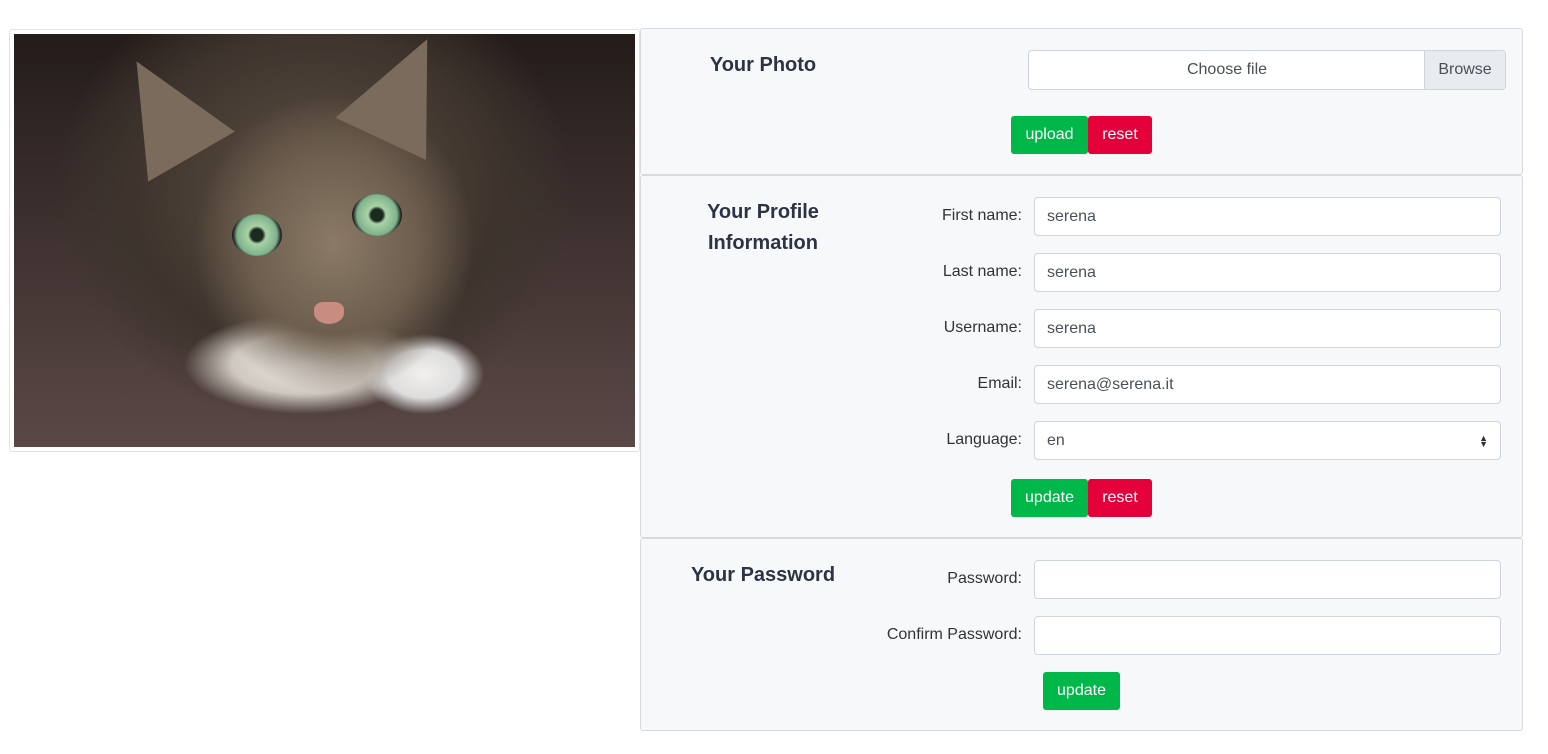 The image size is (1548, 754). What do you see at coordinates (1056, 440) in the screenshot?
I see `language-value: en` at bounding box center [1056, 440].